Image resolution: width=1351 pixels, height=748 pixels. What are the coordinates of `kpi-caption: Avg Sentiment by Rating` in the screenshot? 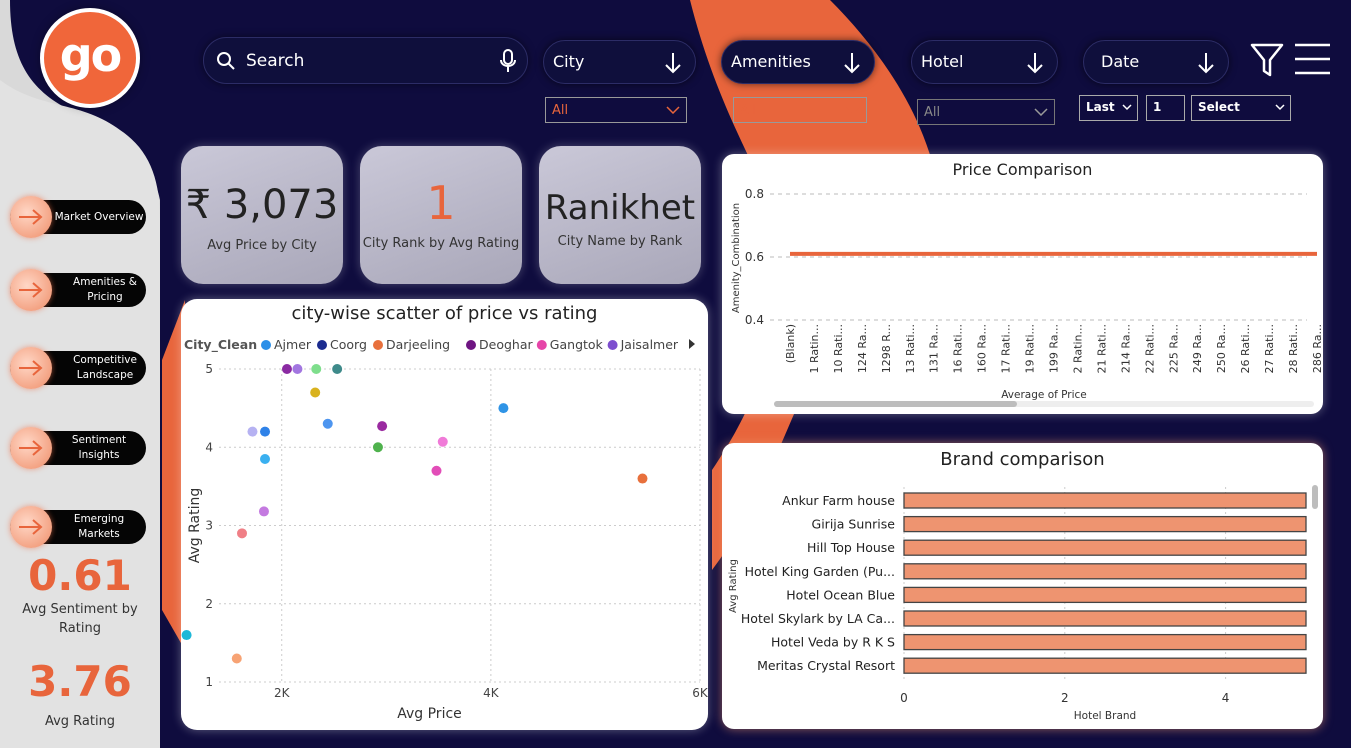 It's located at (80, 619).